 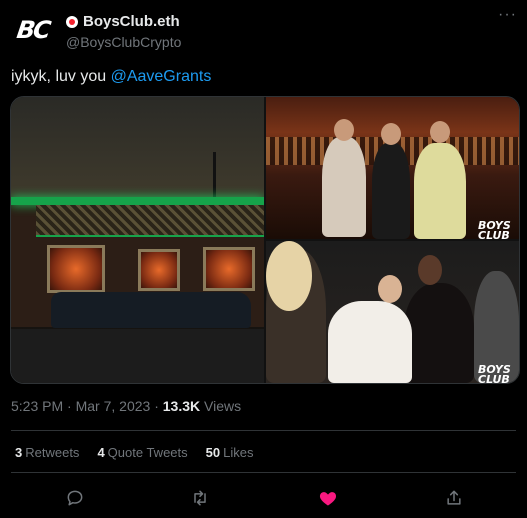 What do you see at coordinates (123, 42) in the screenshot?
I see `user-handle: @BoysClubCrypto` at bounding box center [123, 42].